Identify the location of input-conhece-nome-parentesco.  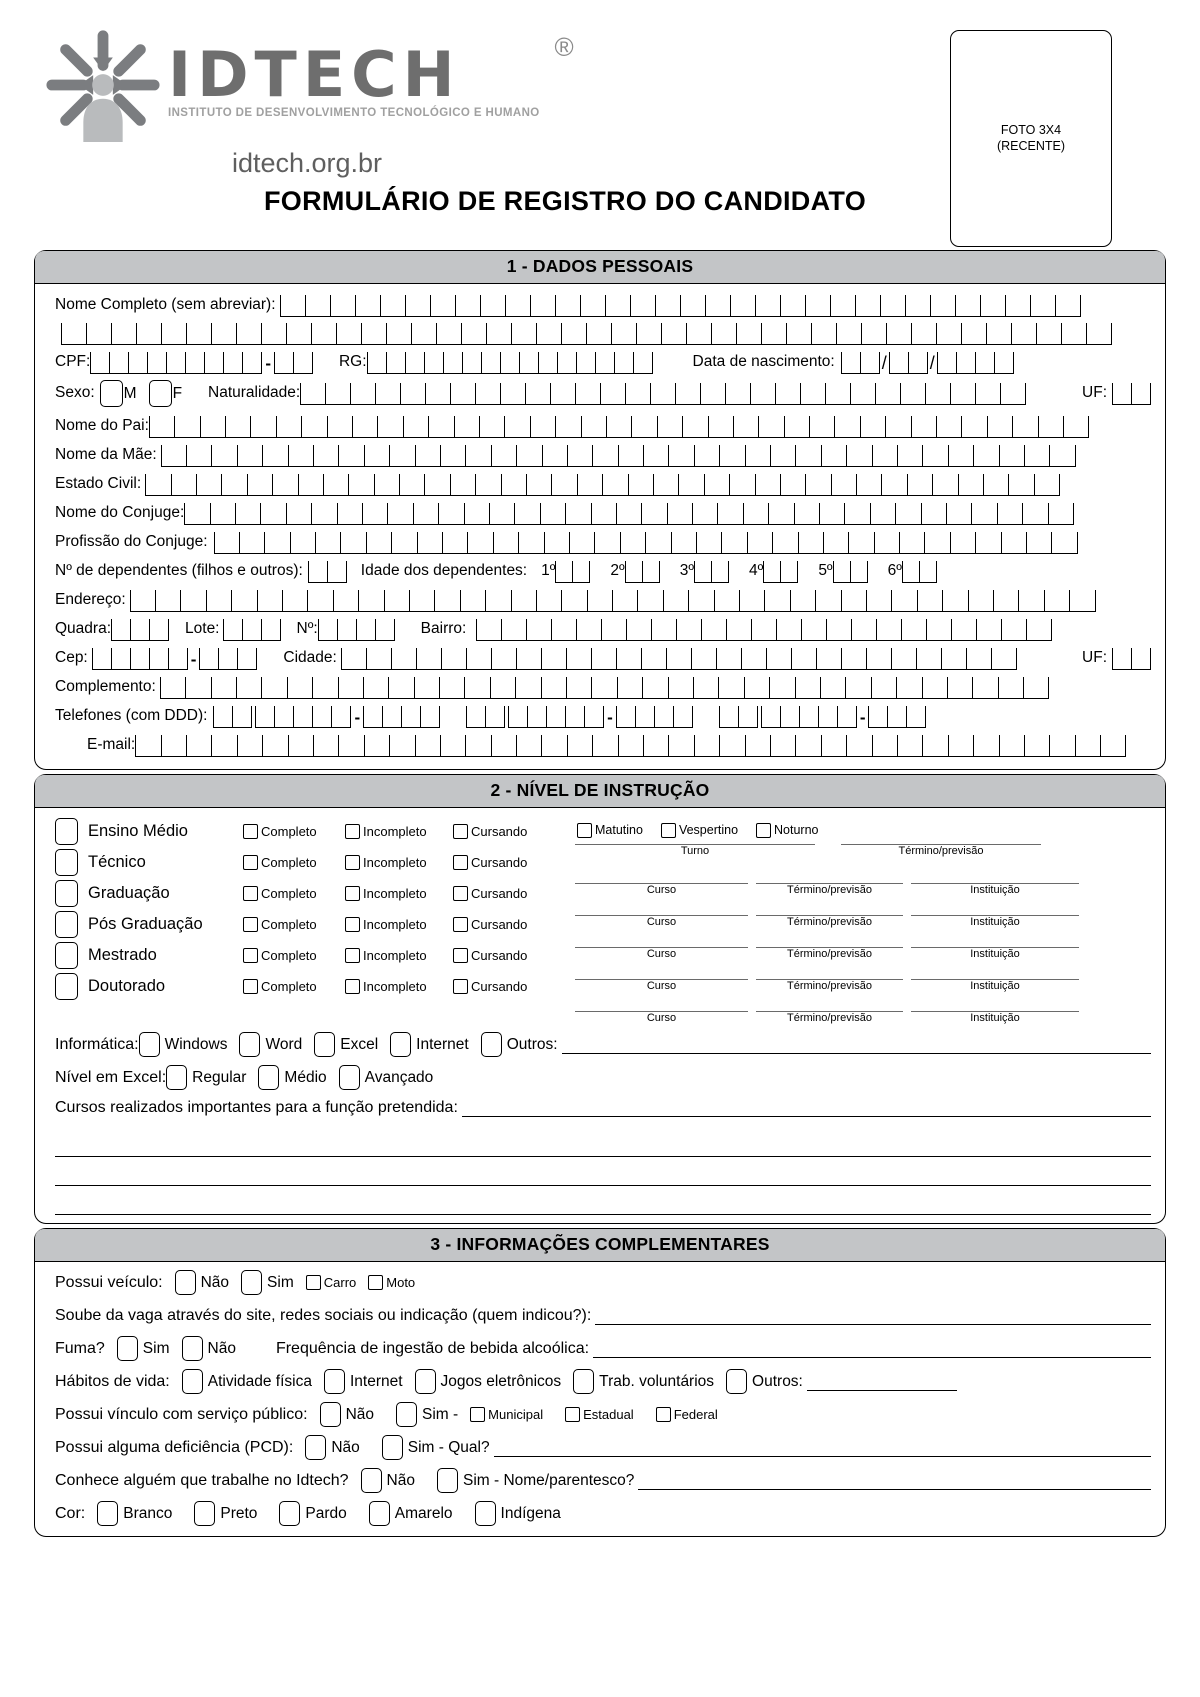
(894, 1481).